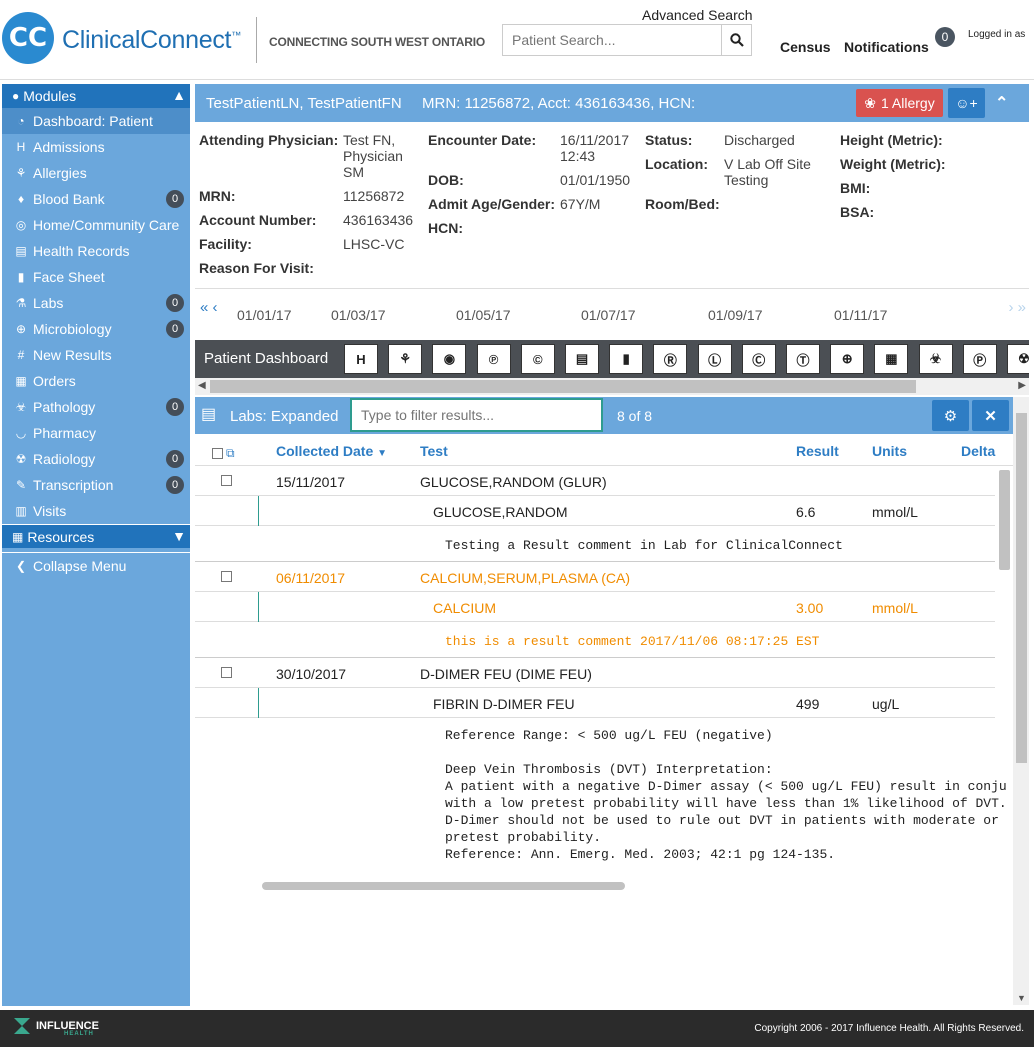  What do you see at coordinates (670, 359) in the screenshot?
I see `toolbar-module-button: Ⓡ` at bounding box center [670, 359].